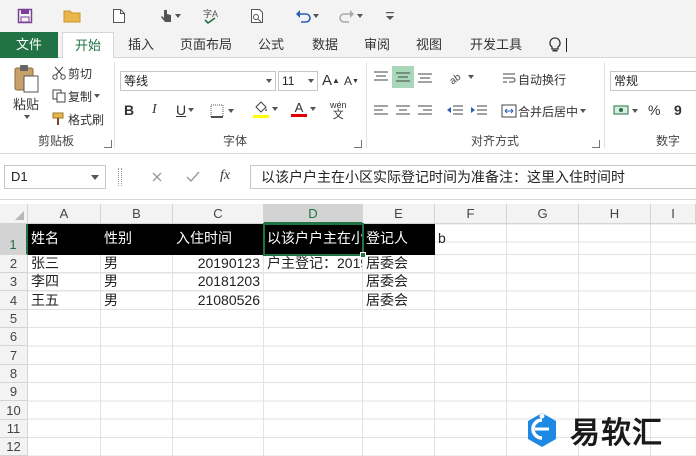 This screenshot has width=696, height=456. I want to click on touch-mode-icon, so click(170, 16).